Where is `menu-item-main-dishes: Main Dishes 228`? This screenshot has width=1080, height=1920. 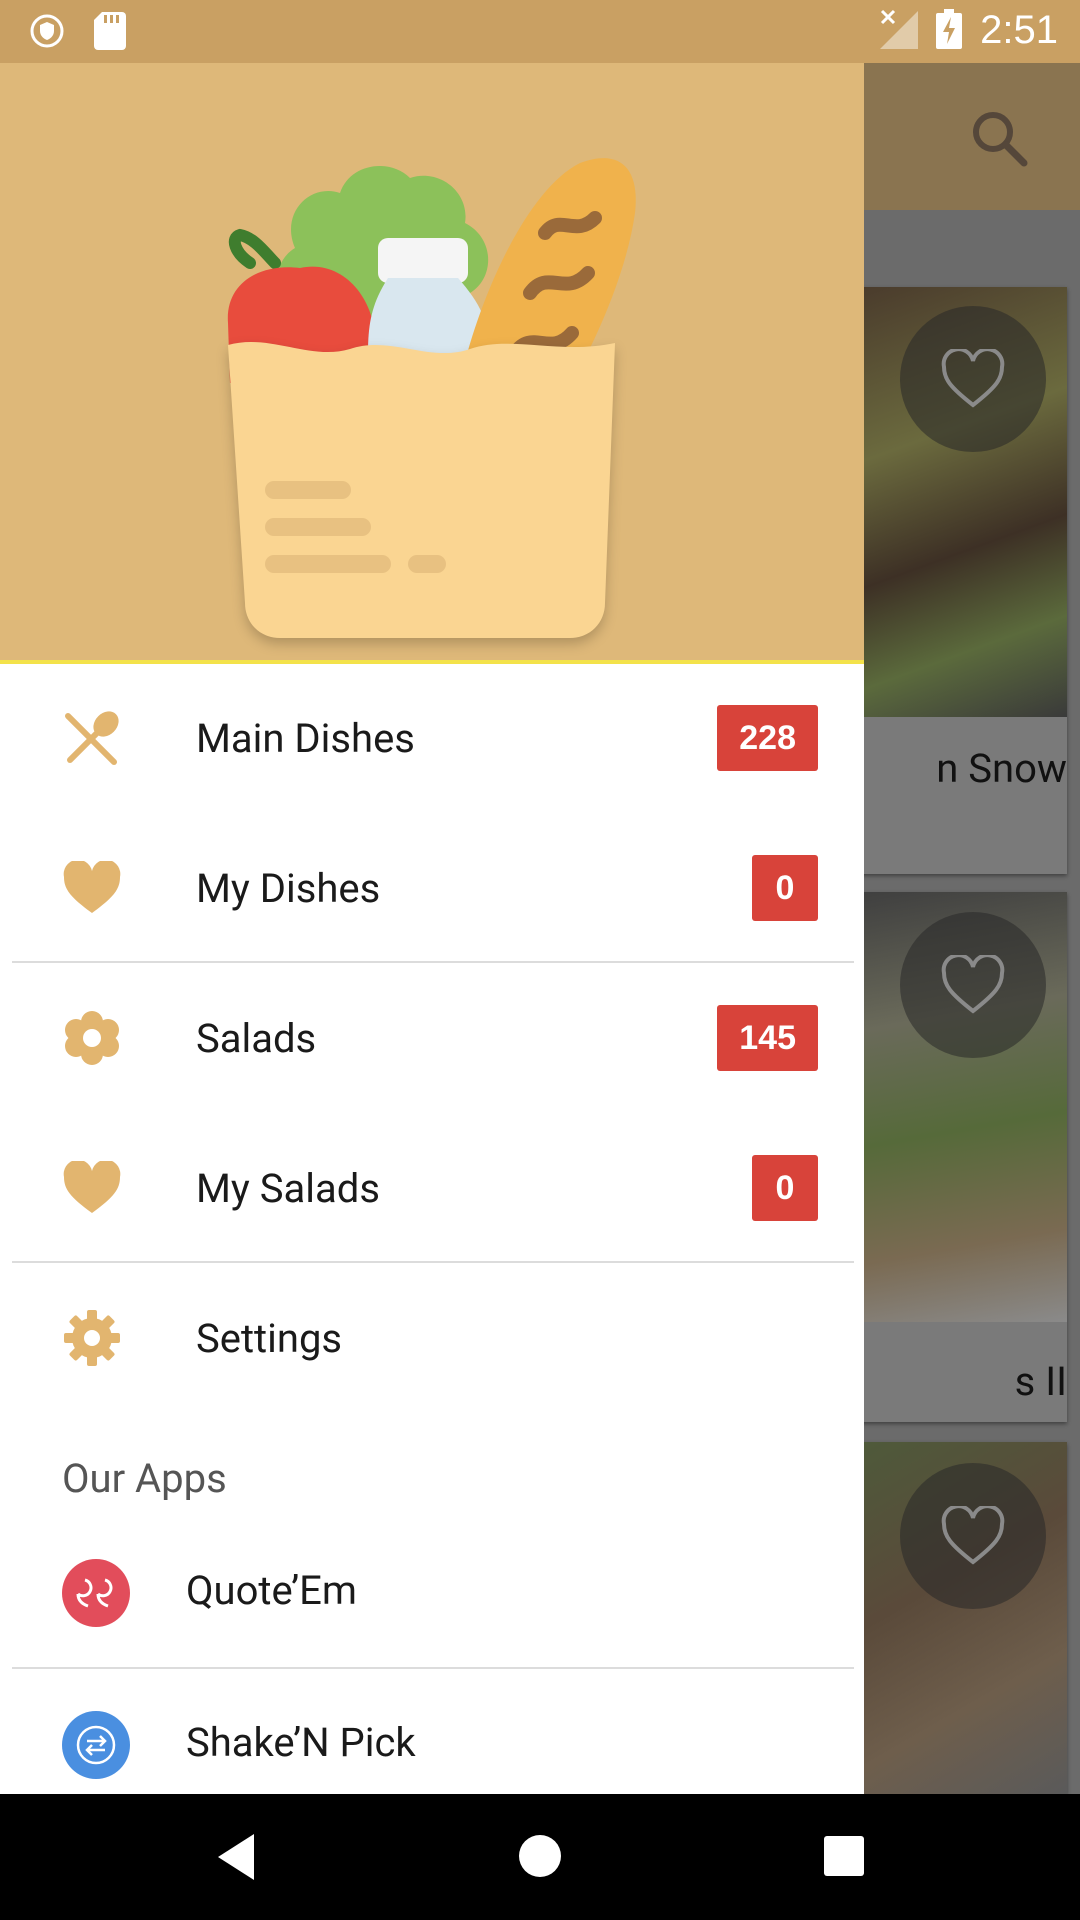
menu-item-main-dishes: Main Dishes 228 is located at coordinates (432, 738).